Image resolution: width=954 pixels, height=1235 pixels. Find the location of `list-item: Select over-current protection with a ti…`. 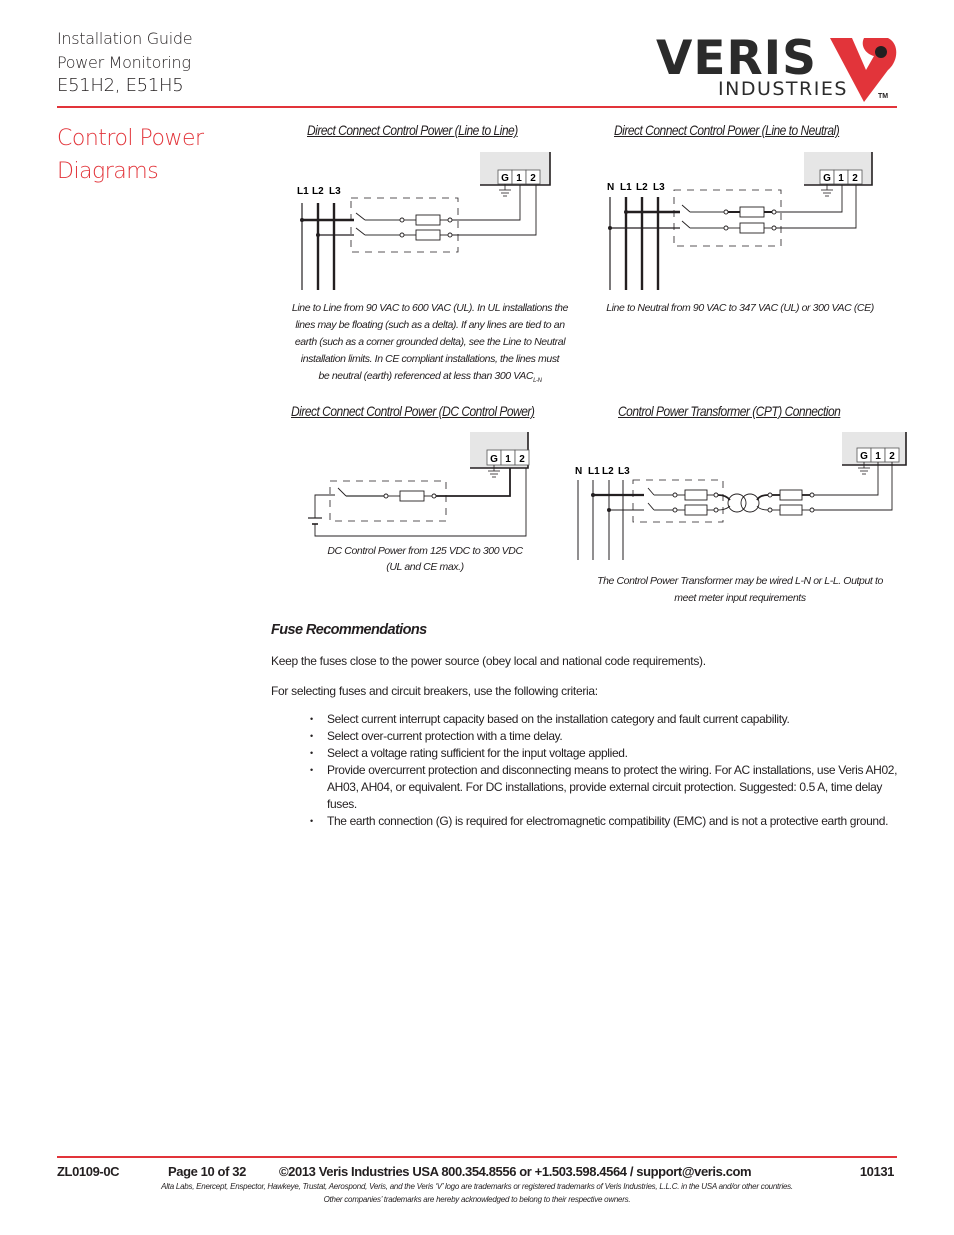

list-item: Select over-current protection with a ti… is located at coordinates (610, 736).